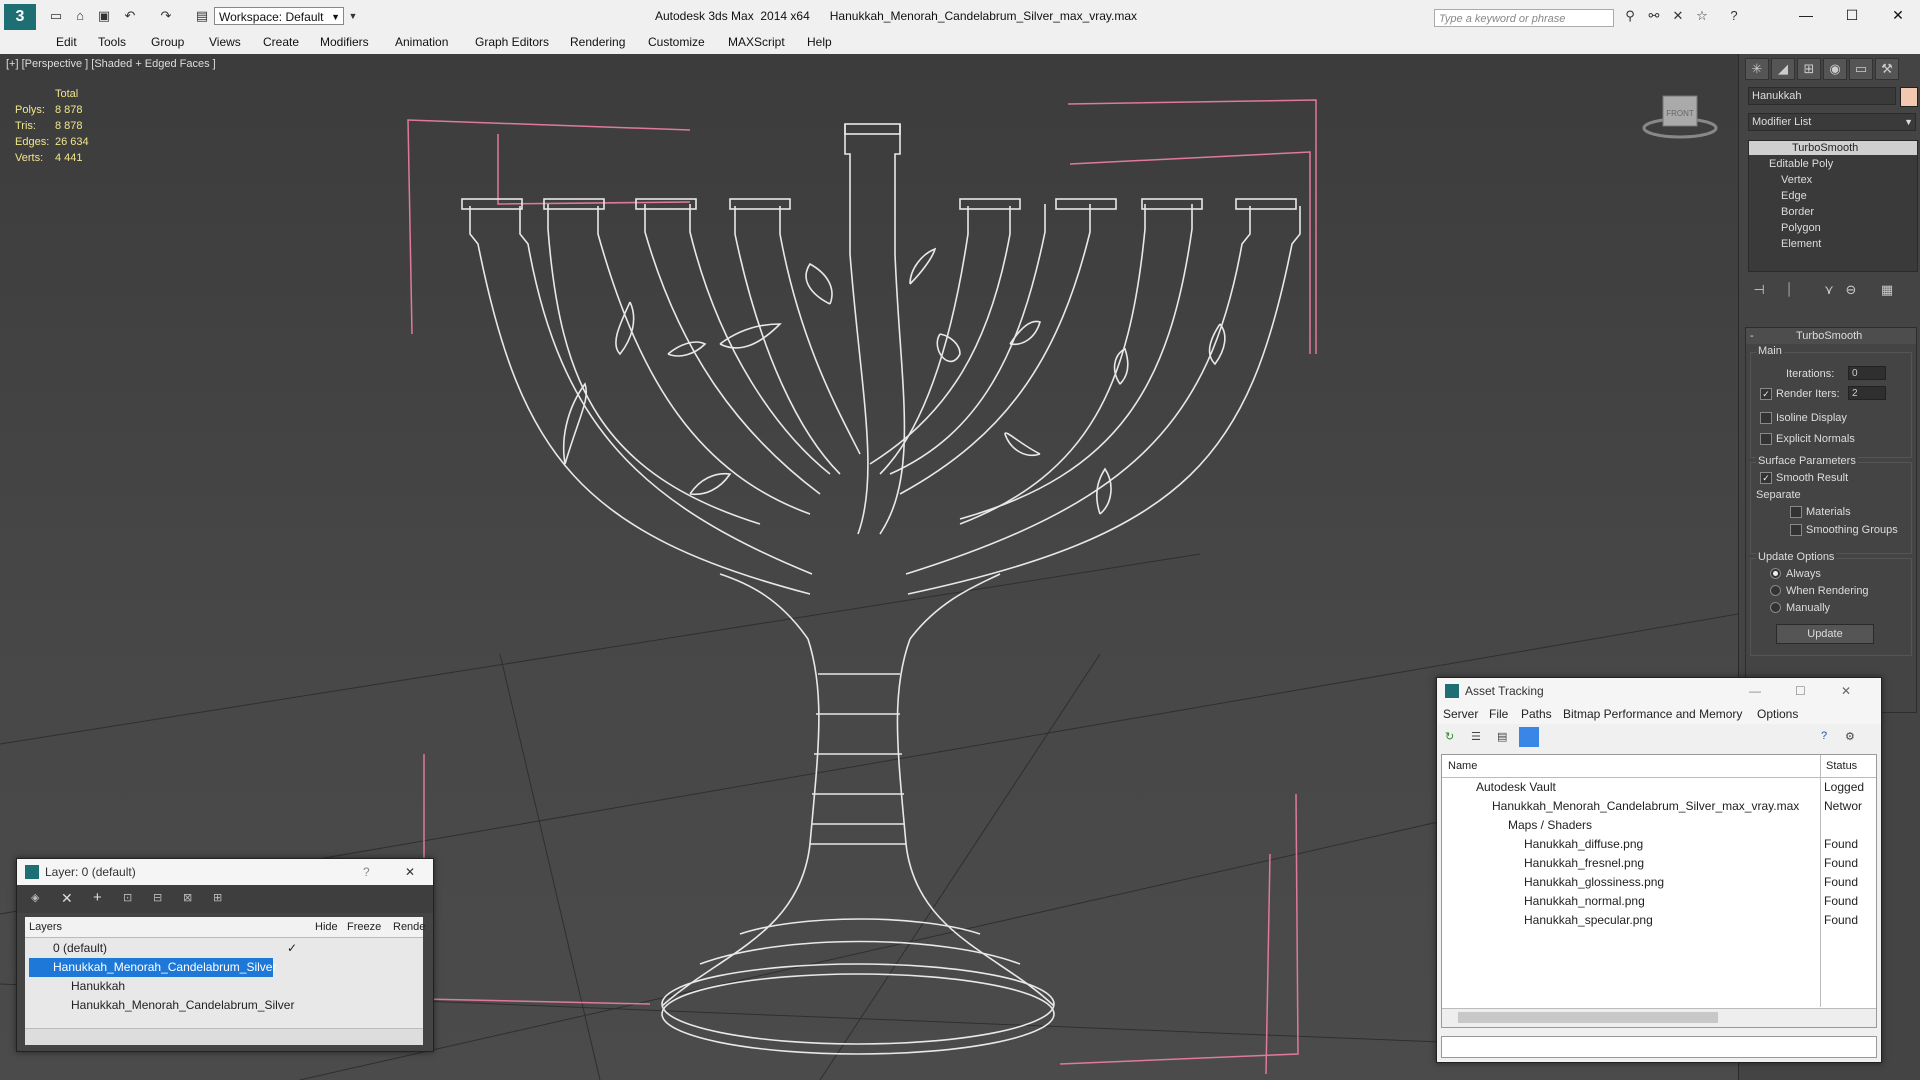  Describe the element at coordinates (187, 897) in the screenshot. I see `hide-all-icon: ⊠` at that location.